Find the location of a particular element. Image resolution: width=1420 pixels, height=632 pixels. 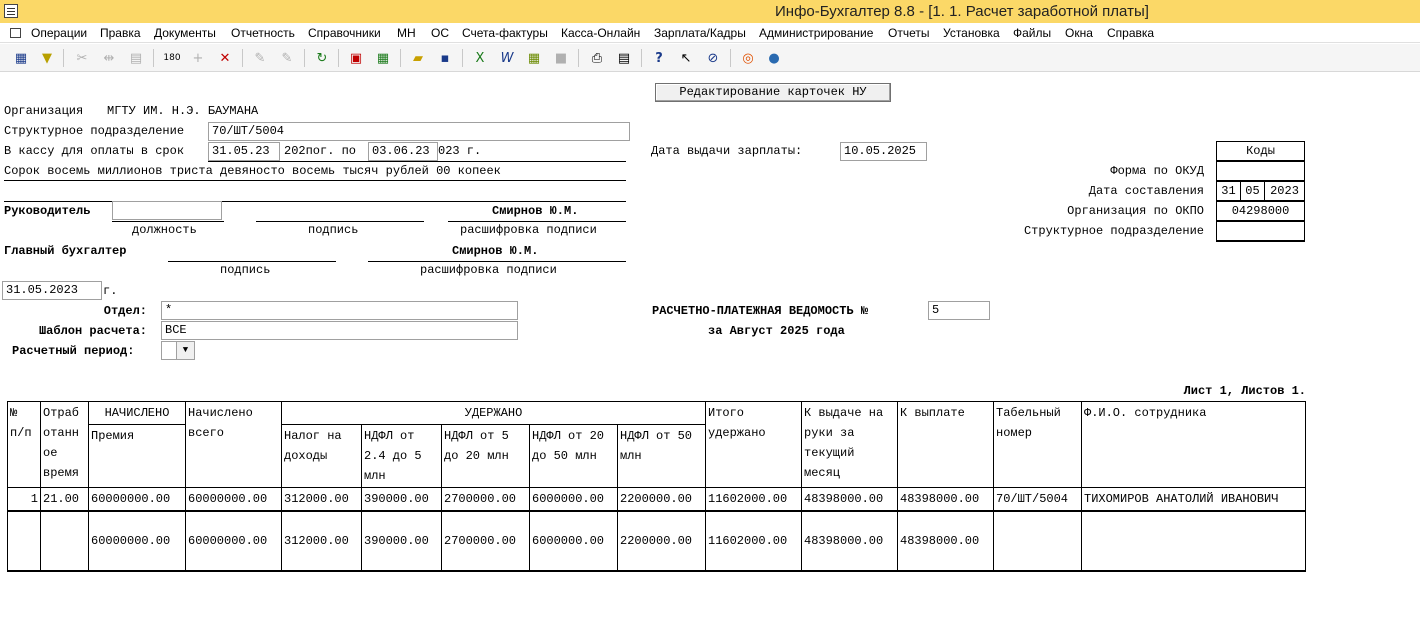

date-compiled-label: Дата составления is located at coordinates (1146, 191).